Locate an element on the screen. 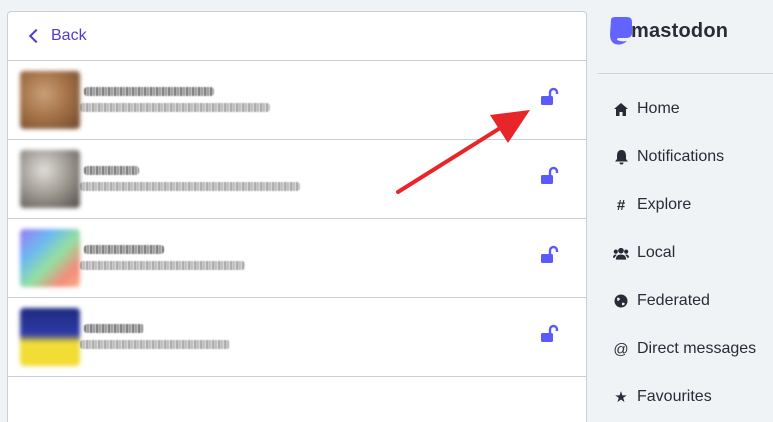 The height and width of the screenshot is (422, 773). nav-explore: # Explore is located at coordinates (652, 205).